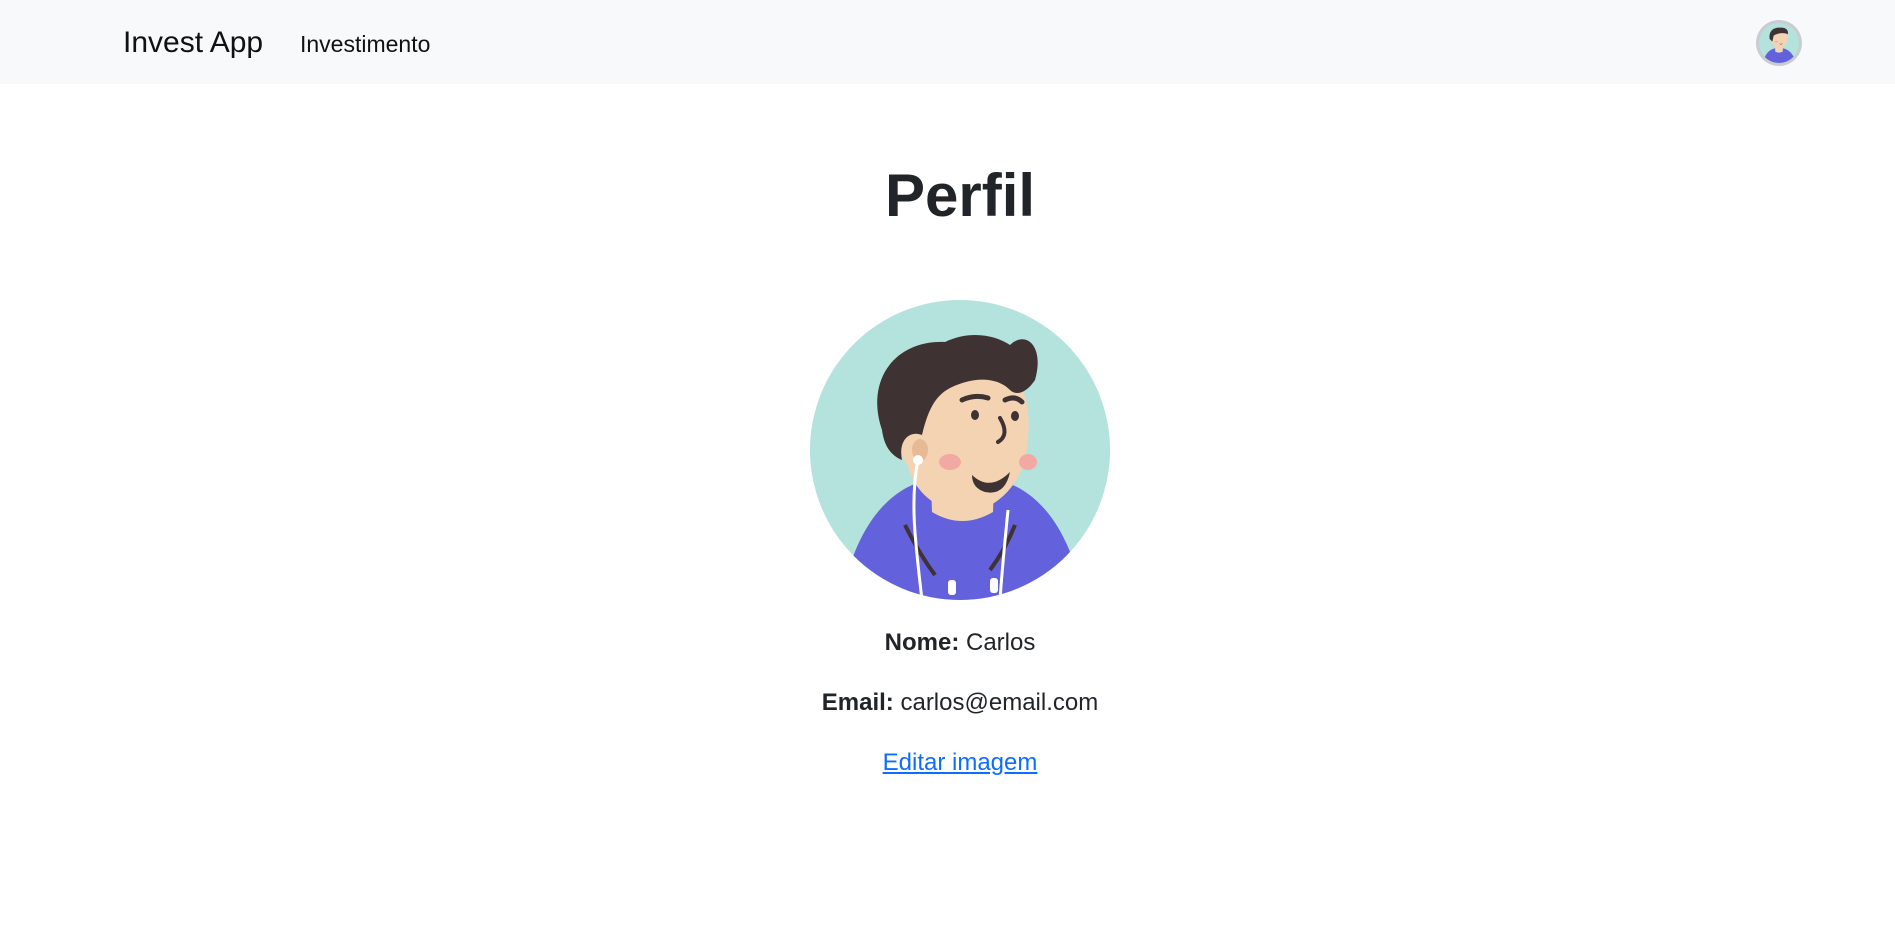 This screenshot has width=1895, height=948. I want to click on user-avatar-illustration, so click(960, 450).